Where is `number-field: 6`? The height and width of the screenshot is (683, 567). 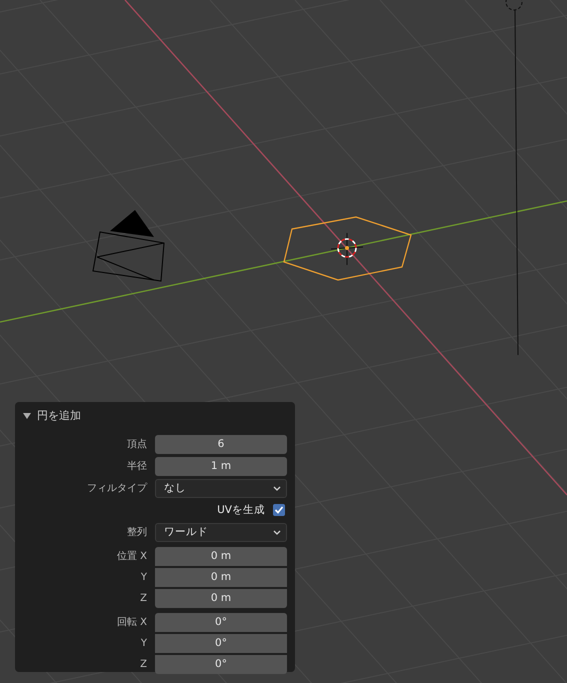 number-field: 6 is located at coordinates (221, 444).